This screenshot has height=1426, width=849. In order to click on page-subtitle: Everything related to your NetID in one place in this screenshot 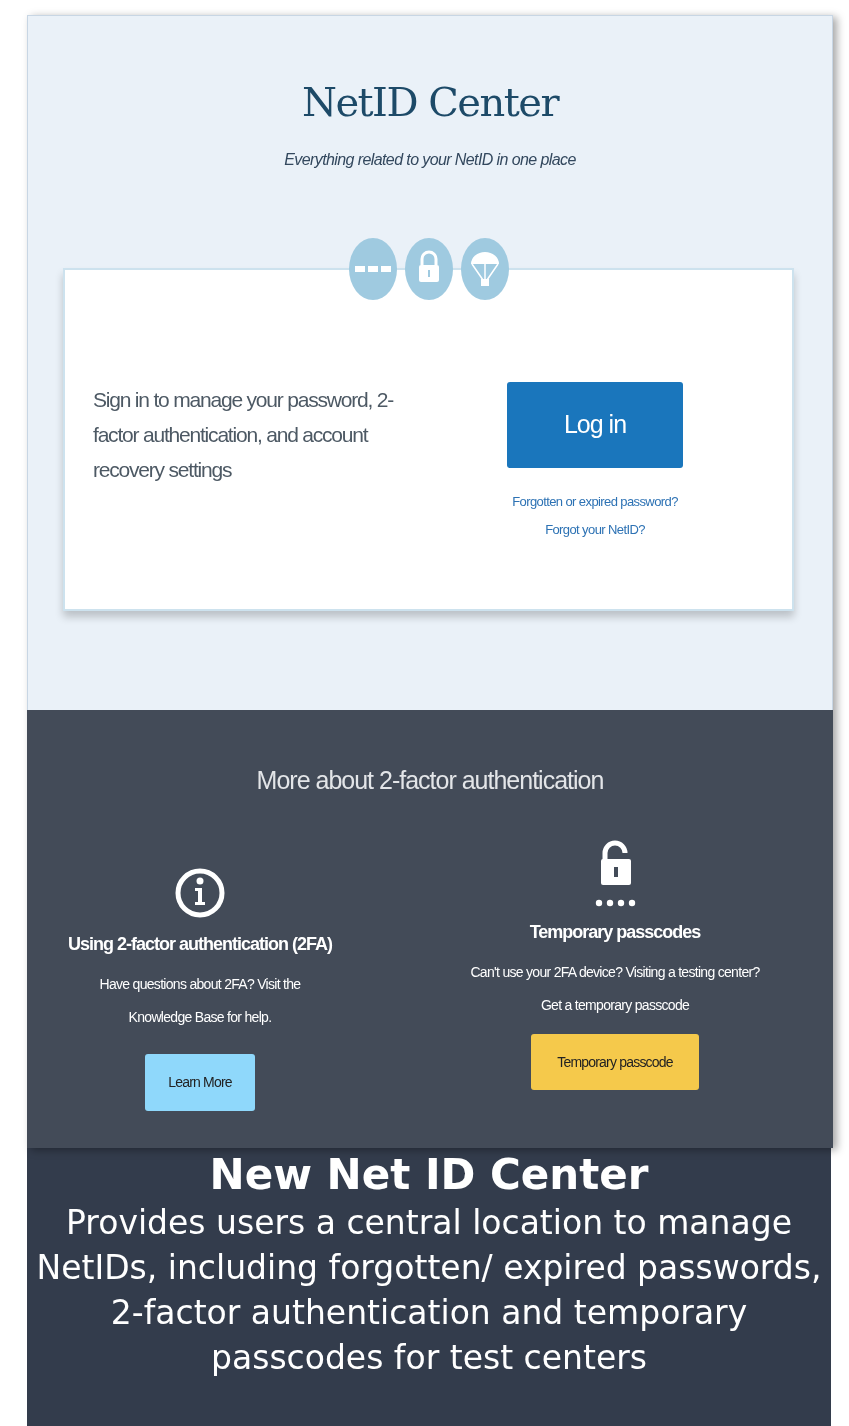, I will do `click(430, 160)`.